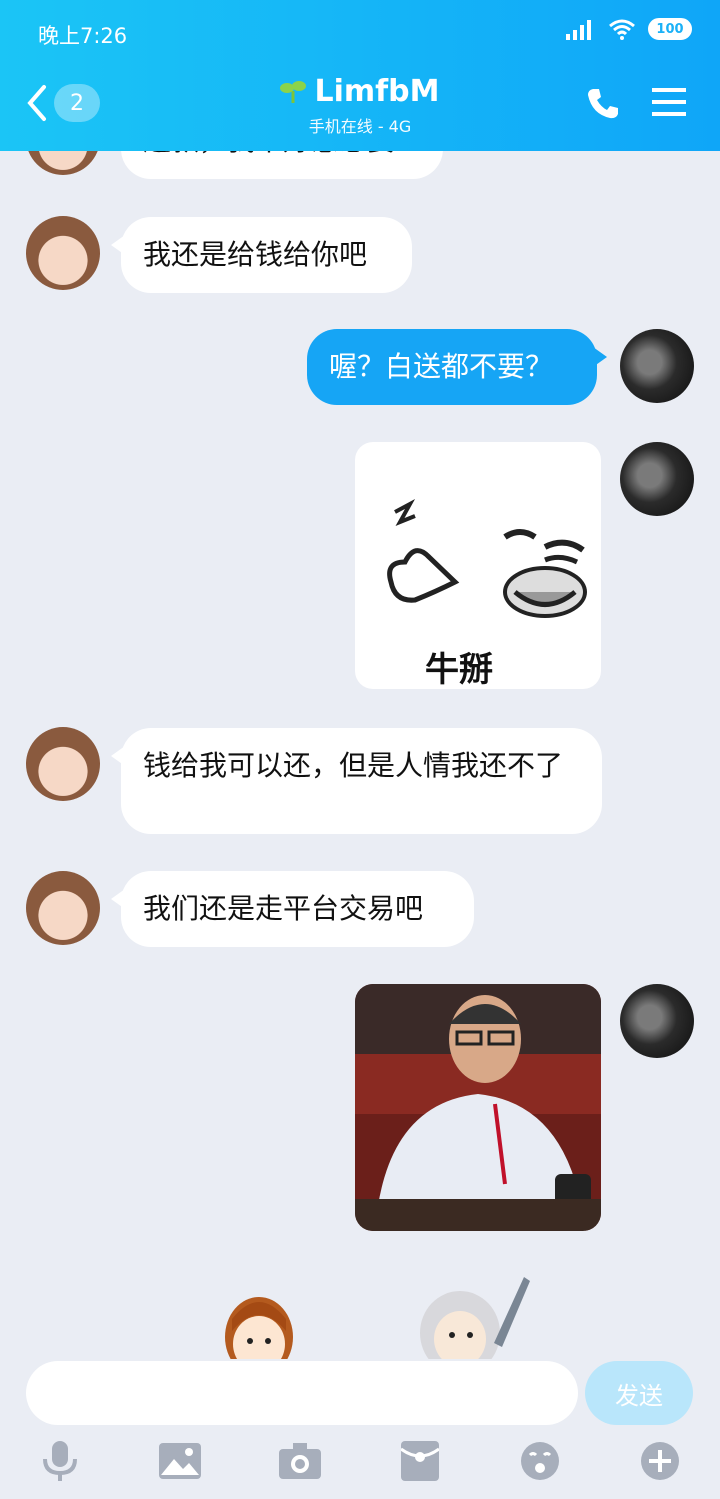 This screenshot has width=720, height=1499. What do you see at coordinates (457, 367) in the screenshot?
I see `message-bubble-self: 喔？白送都不要？` at bounding box center [457, 367].